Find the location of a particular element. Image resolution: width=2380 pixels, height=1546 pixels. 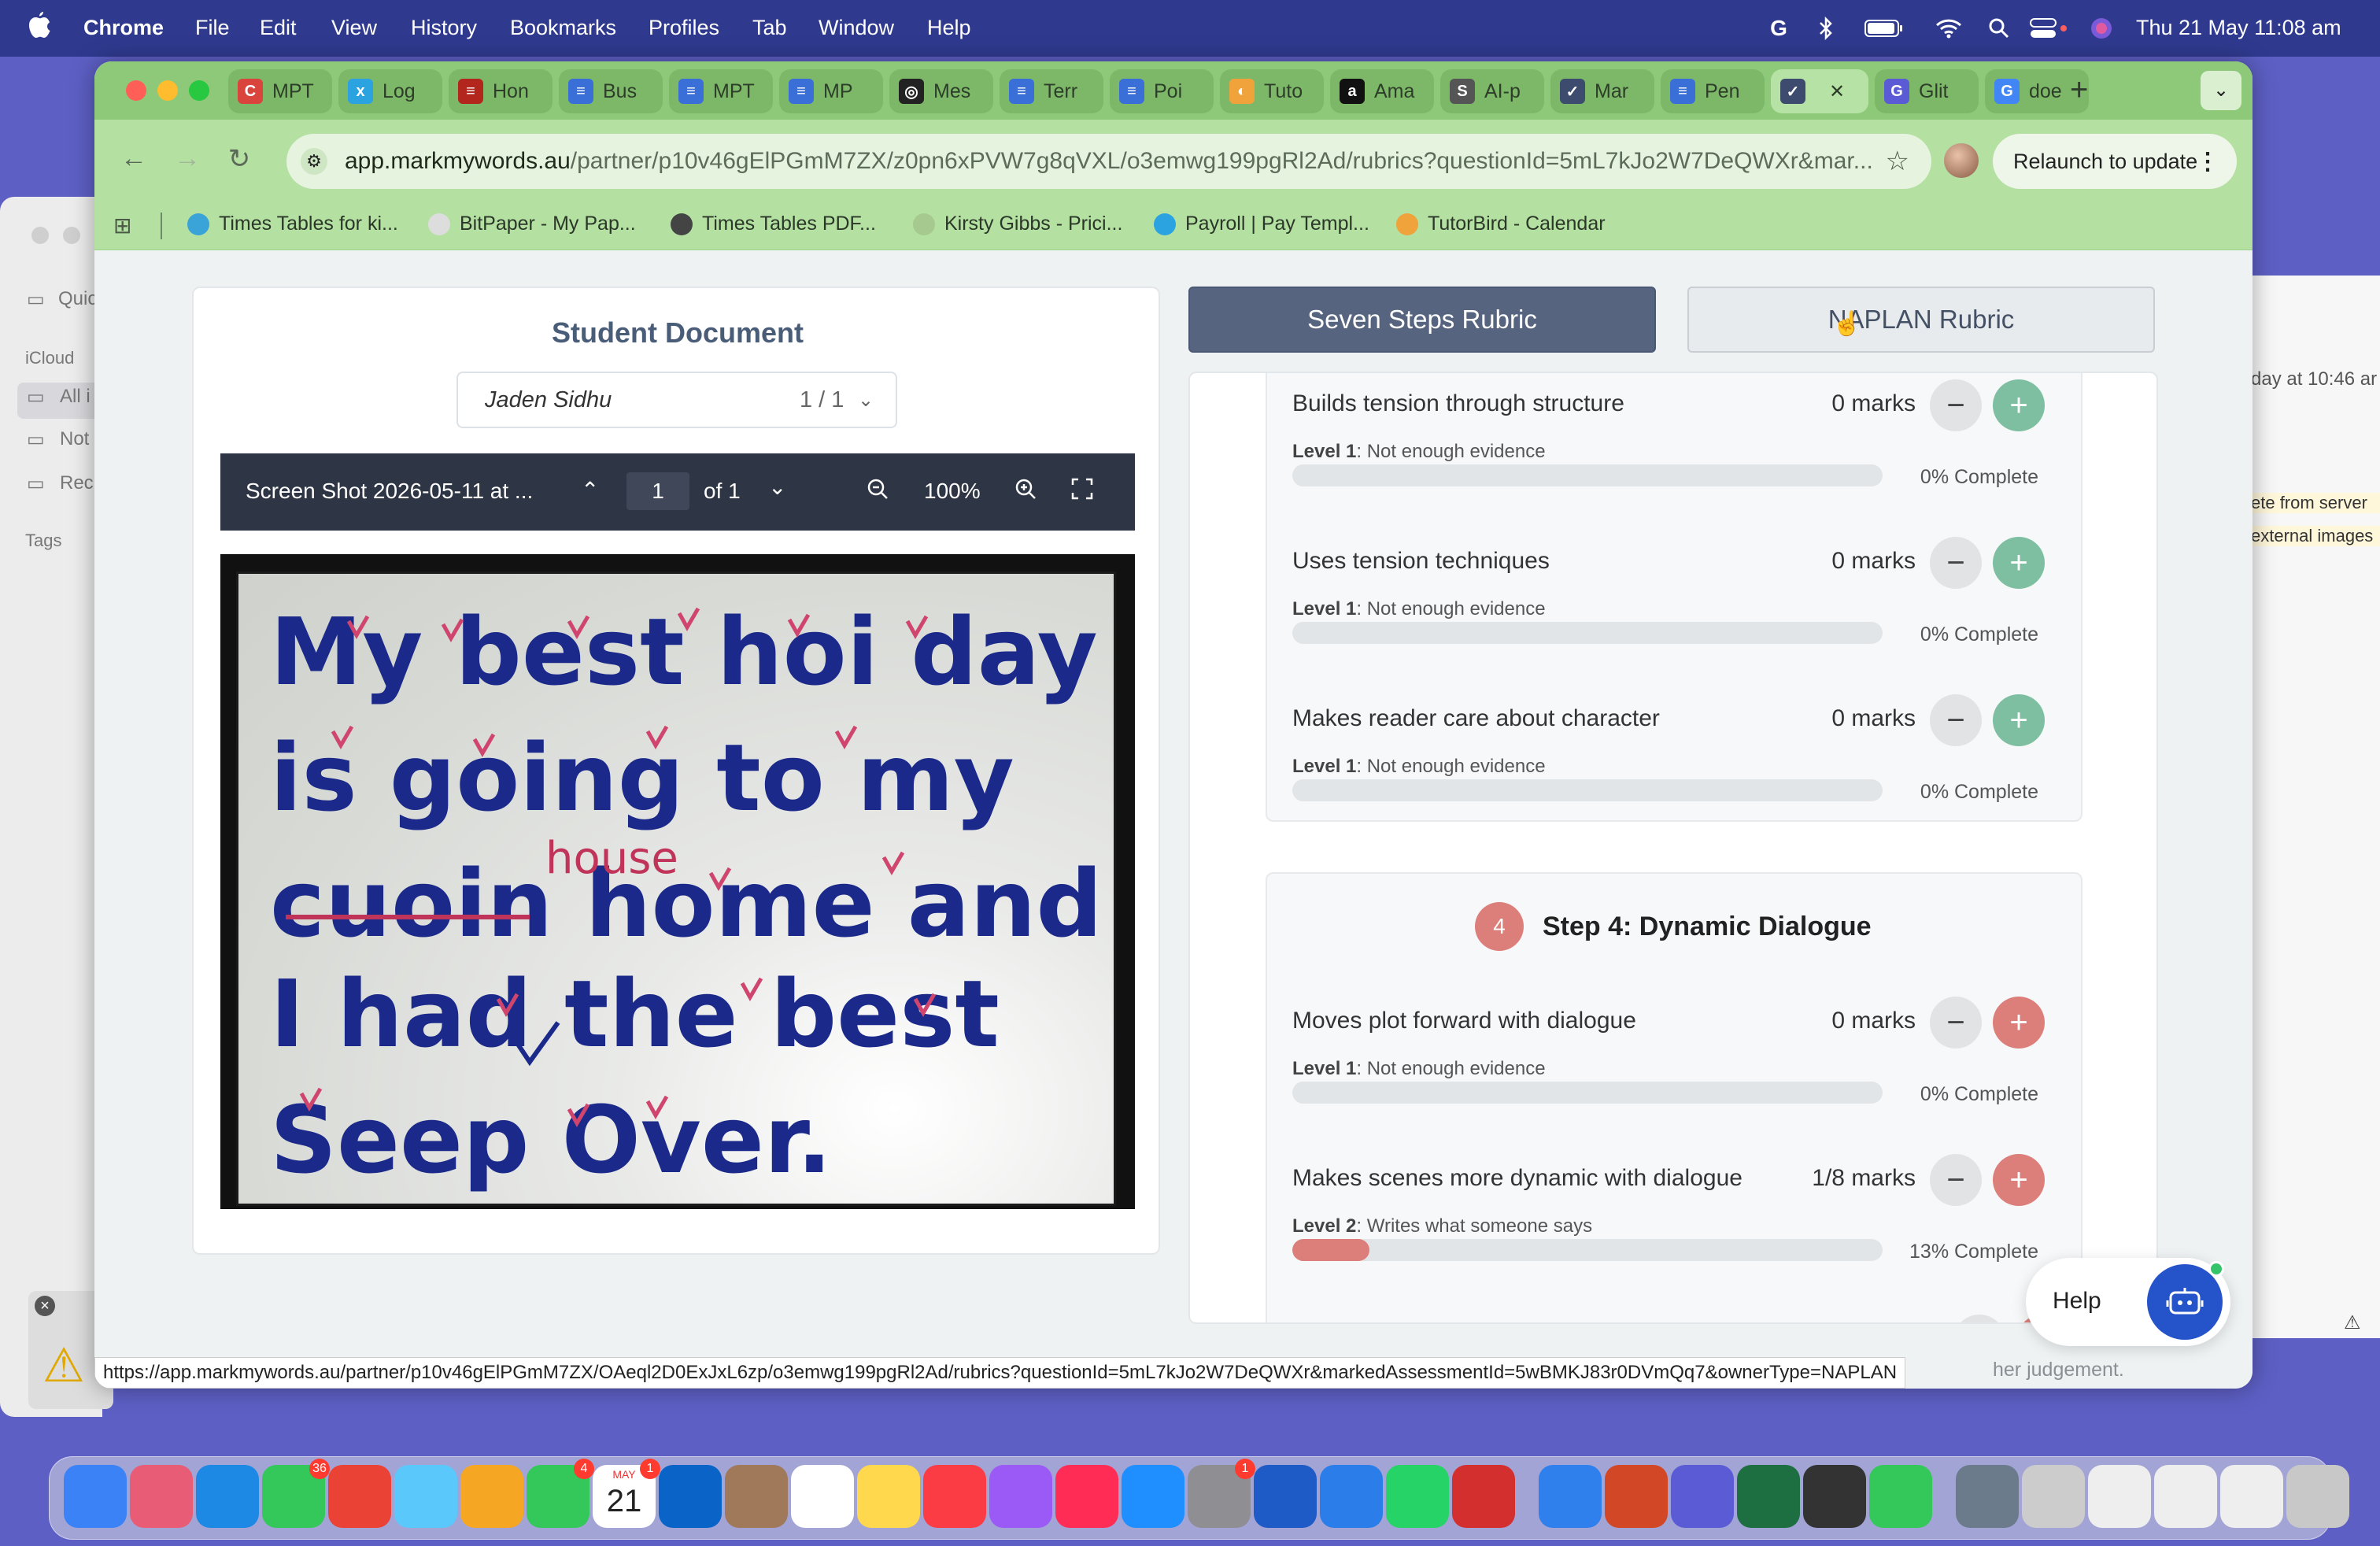

launchpad-icon is located at coordinates (161, 1496).